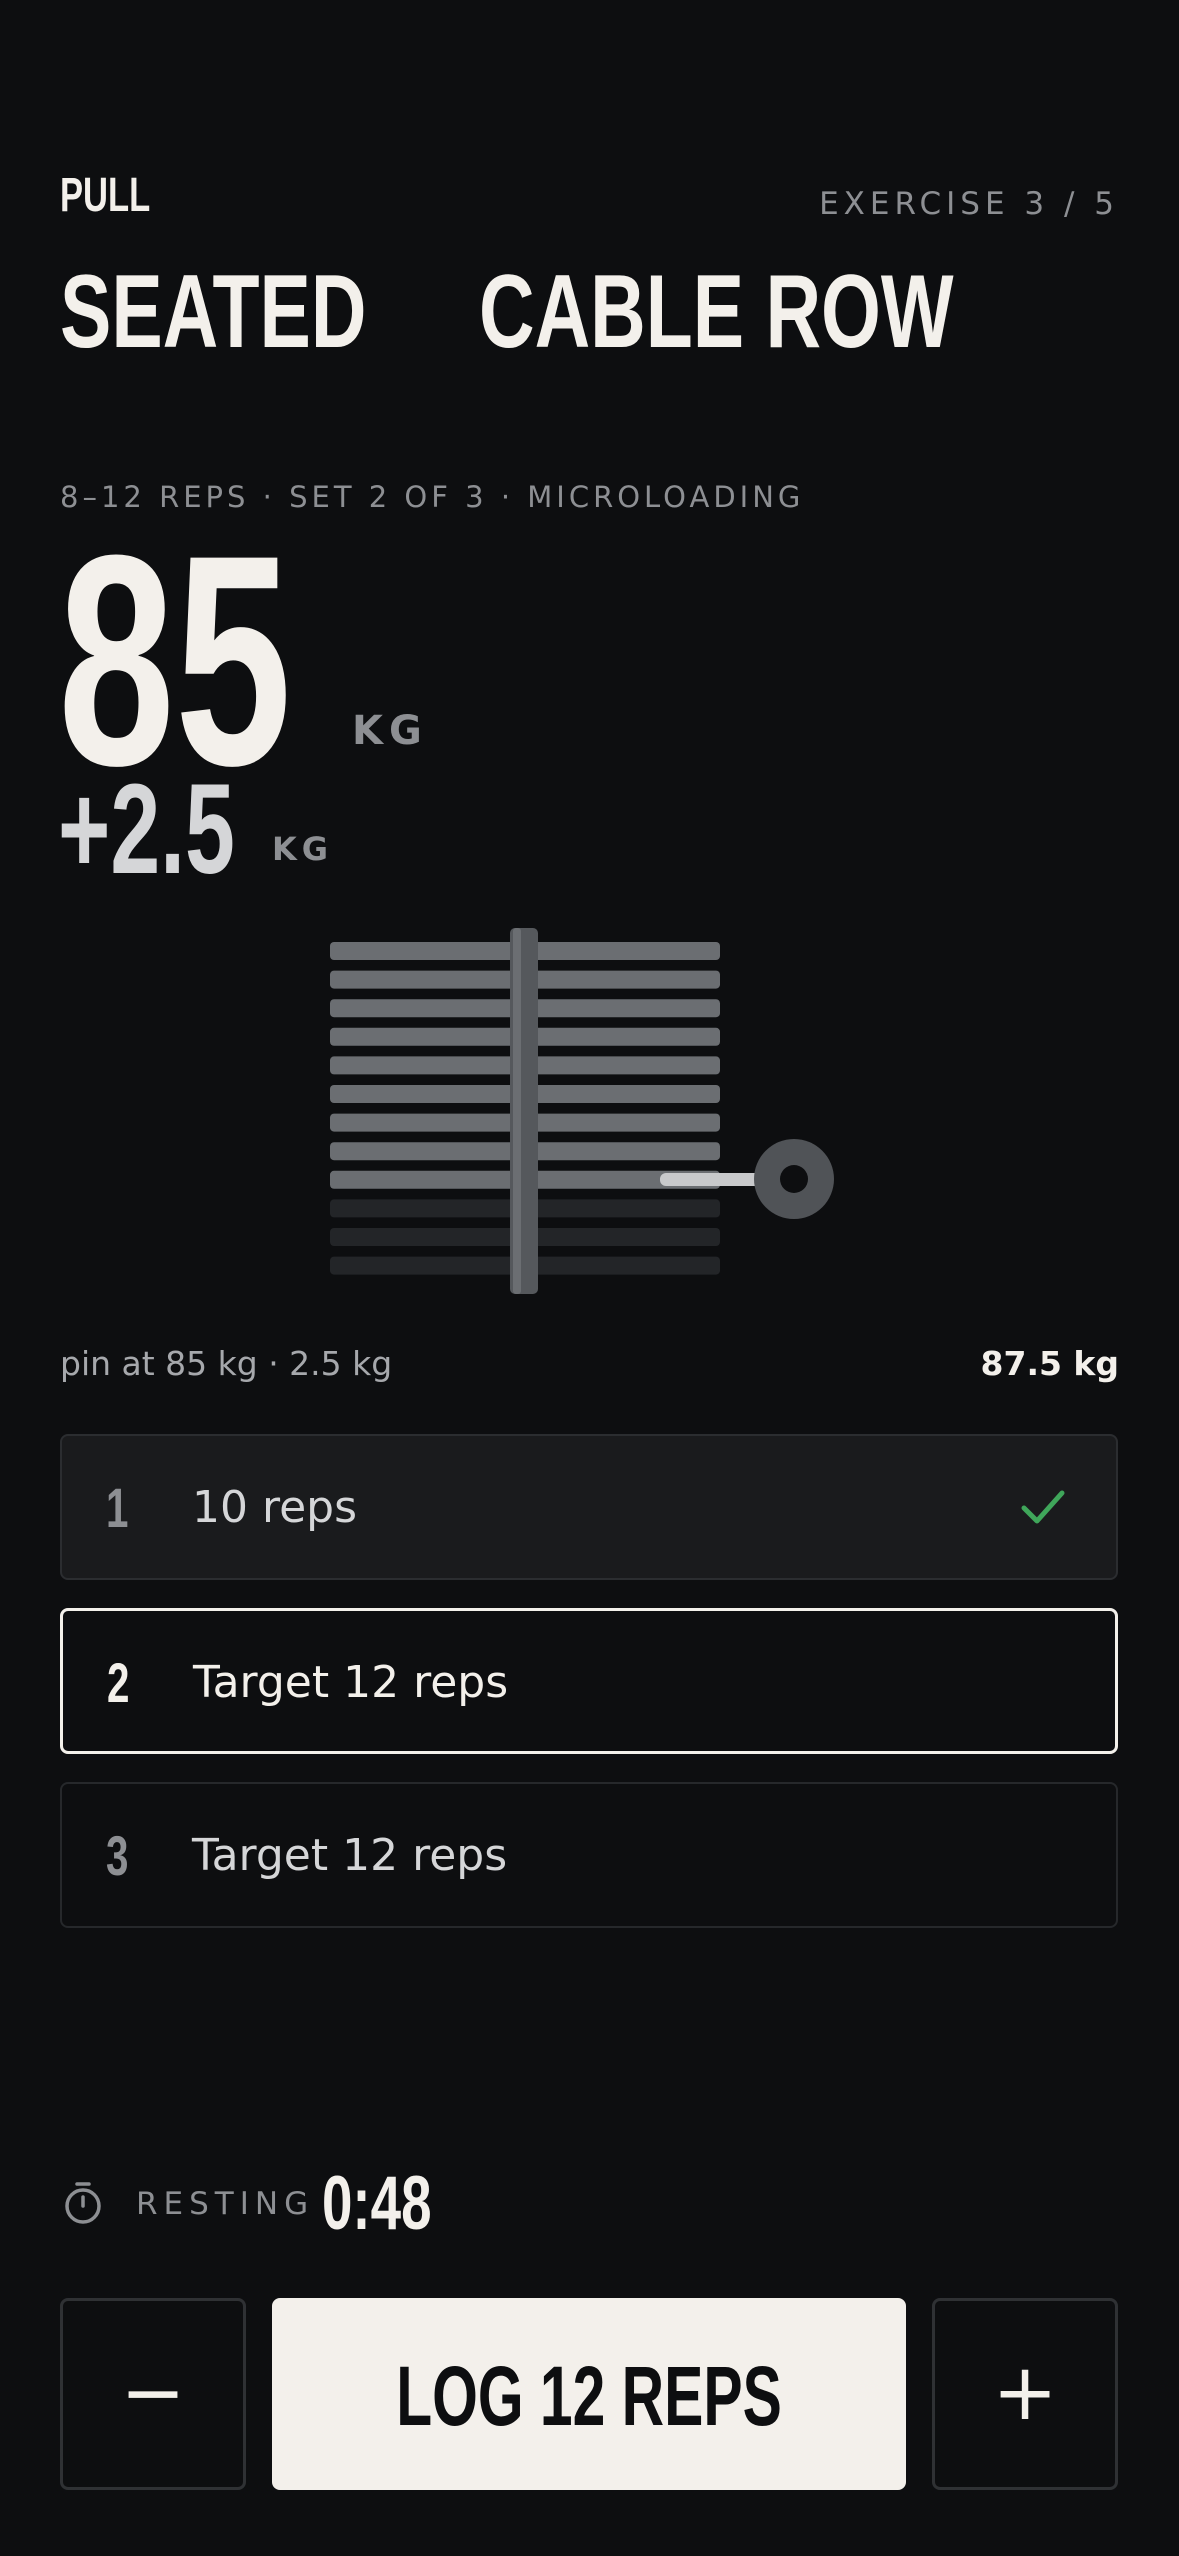 The width and height of the screenshot is (1179, 2556). I want to click on pin-note: pin at 85 kg · 2.5 kg, so click(226, 1363).